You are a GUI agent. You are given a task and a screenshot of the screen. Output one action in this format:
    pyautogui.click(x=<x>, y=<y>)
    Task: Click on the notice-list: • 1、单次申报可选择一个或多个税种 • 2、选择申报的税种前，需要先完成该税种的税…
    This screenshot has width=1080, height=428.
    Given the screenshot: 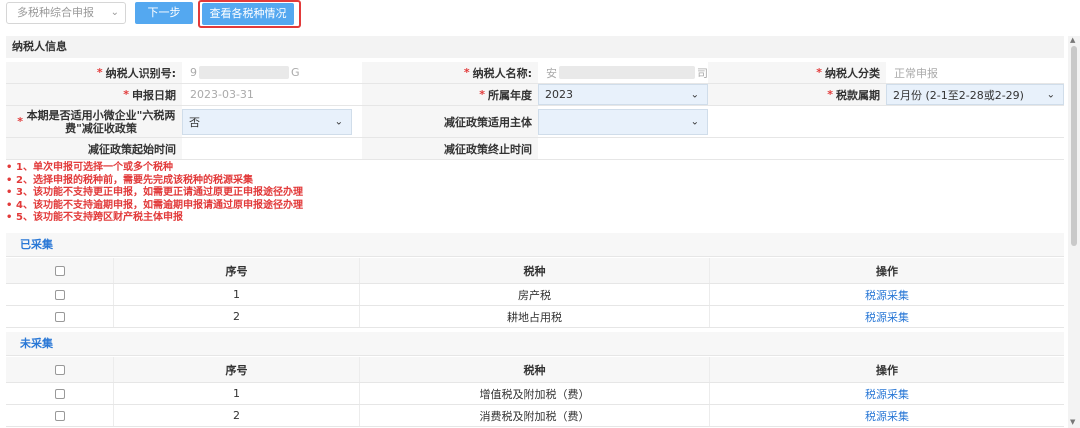 What is the action you would take?
    pyautogui.click(x=306, y=193)
    